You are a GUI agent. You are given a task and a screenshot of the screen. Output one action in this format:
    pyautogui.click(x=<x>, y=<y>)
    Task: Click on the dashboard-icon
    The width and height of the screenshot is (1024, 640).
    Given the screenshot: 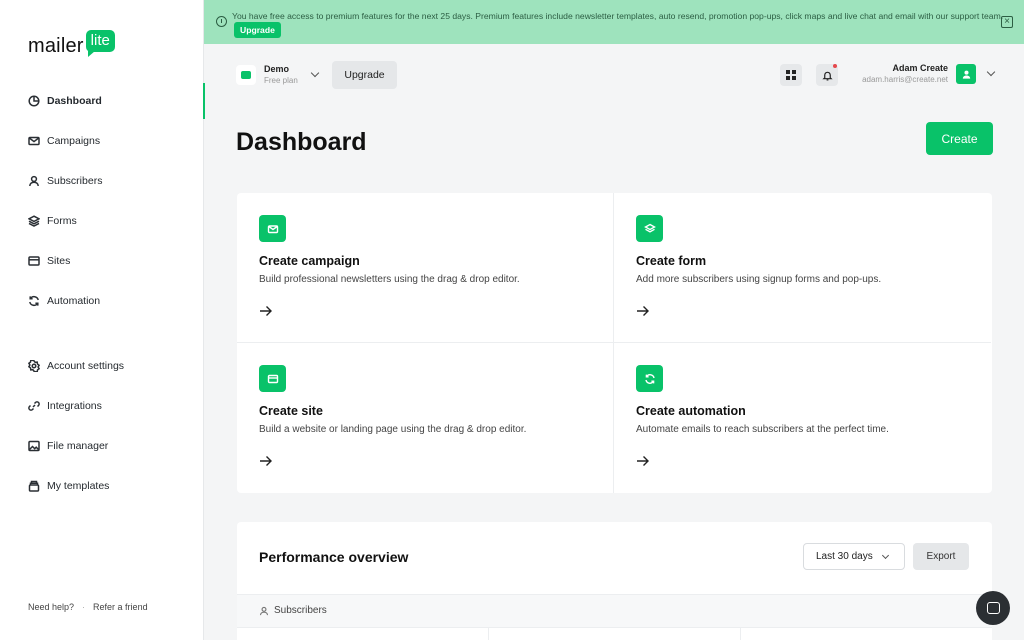 What is the action you would take?
    pyautogui.click(x=34, y=101)
    